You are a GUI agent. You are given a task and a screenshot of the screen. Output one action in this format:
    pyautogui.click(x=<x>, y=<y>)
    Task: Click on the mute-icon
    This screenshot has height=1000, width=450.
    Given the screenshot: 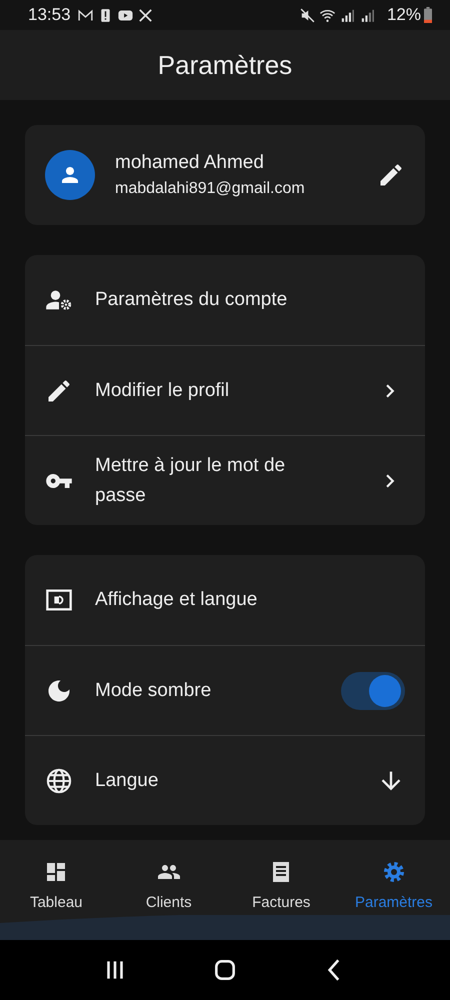 What is the action you would take?
    pyautogui.click(x=307, y=15)
    